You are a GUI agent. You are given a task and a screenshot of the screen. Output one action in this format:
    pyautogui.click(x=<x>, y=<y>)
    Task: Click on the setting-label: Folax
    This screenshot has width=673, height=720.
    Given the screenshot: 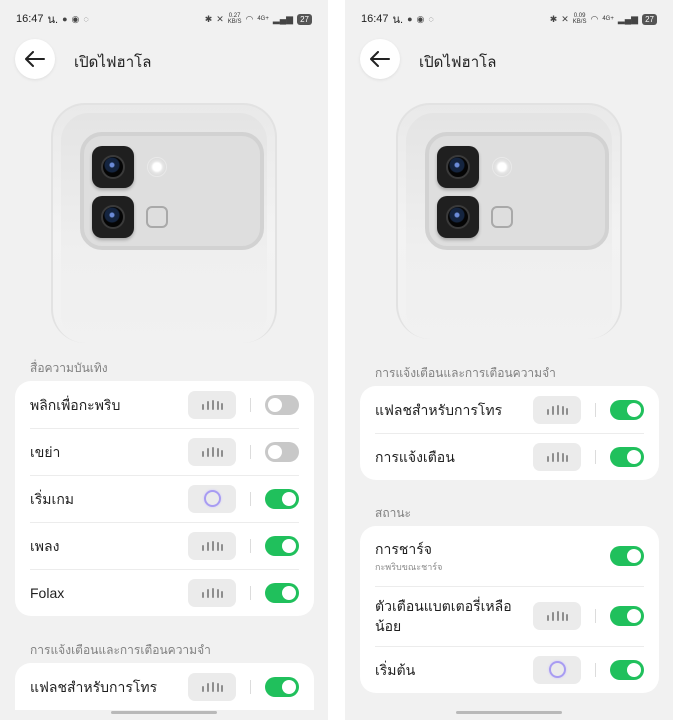 What is the action you would take?
    pyautogui.click(x=47, y=592)
    